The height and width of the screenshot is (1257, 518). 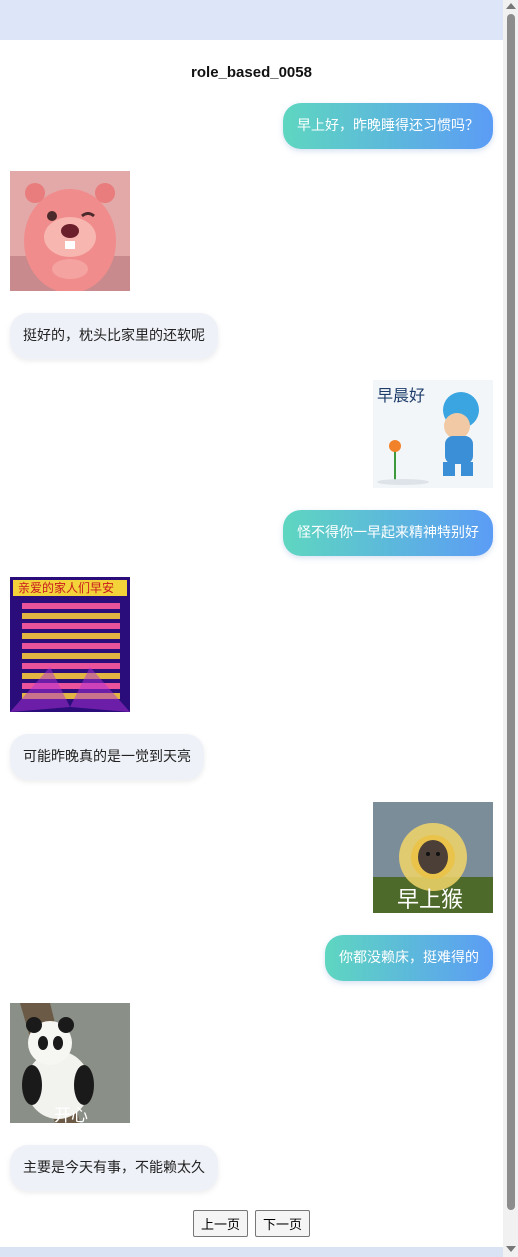 What do you see at coordinates (388, 126) in the screenshot?
I see `message-bubble-sent: 早上好，昨晚睡得还习惯吗？` at bounding box center [388, 126].